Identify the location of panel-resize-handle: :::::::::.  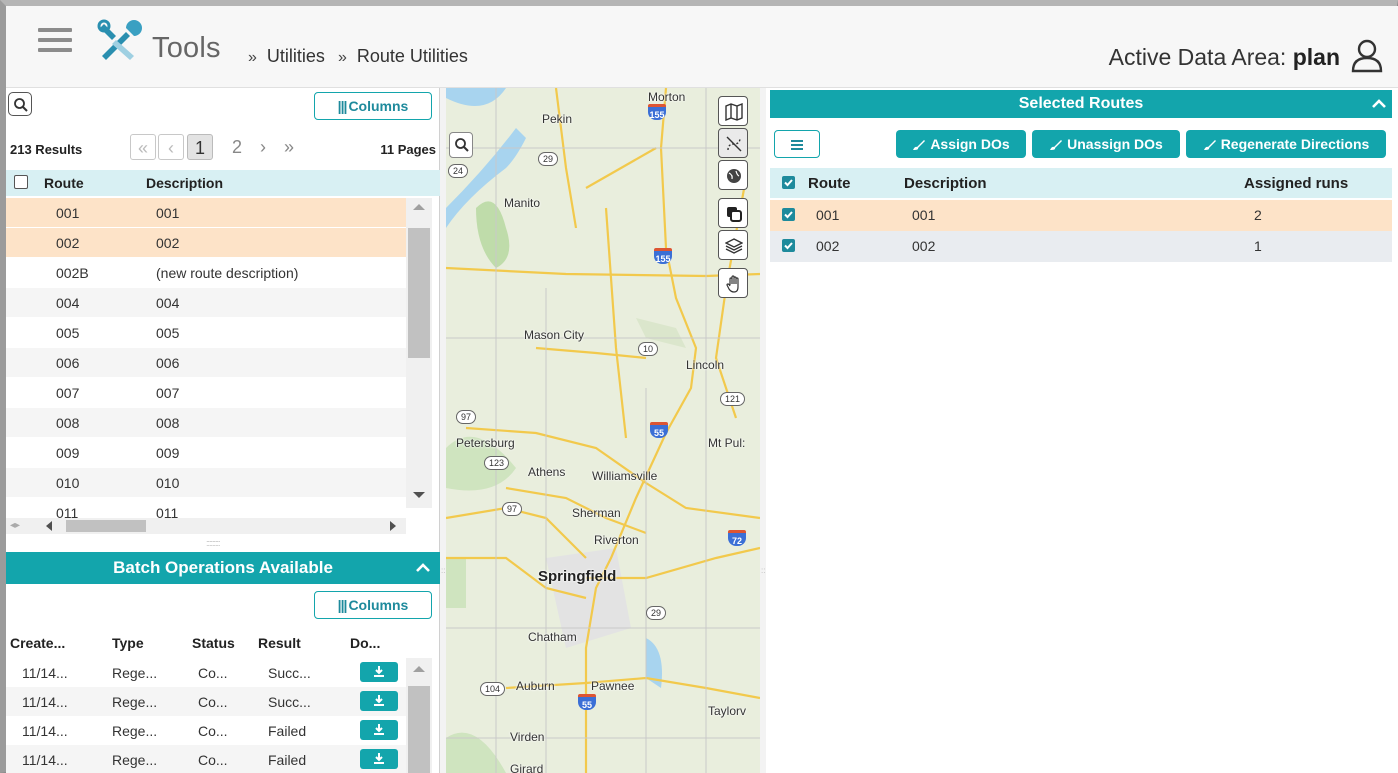
(213, 543).